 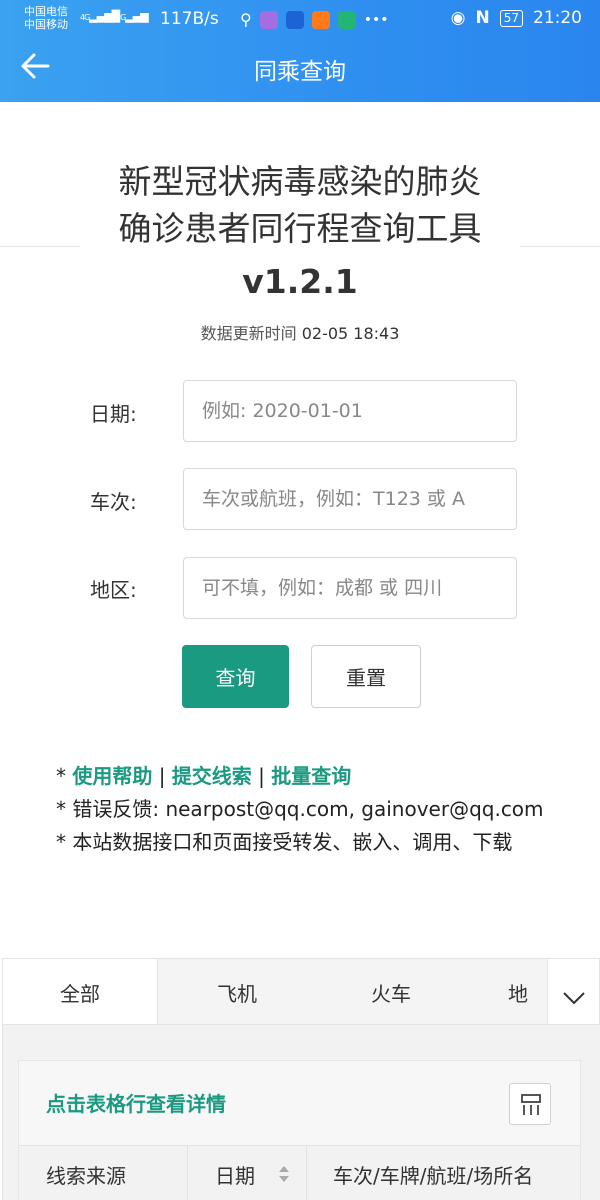 I want to click on nfc-icon: N, so click(x=482, y=18).